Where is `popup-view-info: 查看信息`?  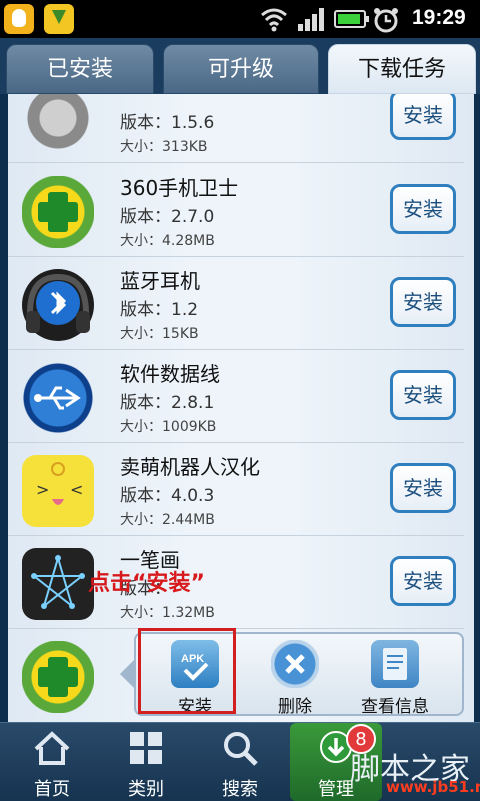 popup-view-info: 查看信息 is located at coordinates (395, 677).